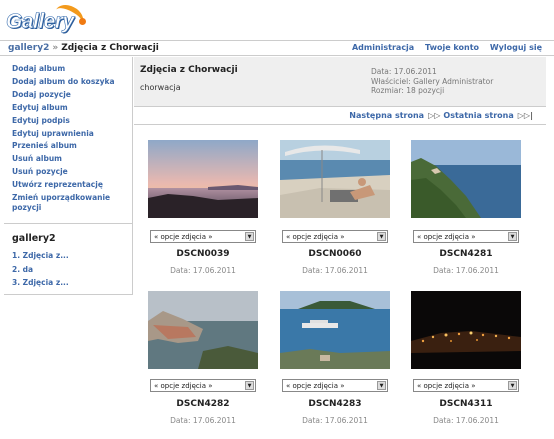 The image size is (554, 439). Describe the element at coordinates (203, 179) in the screenshot. I see `thumbnail-sunset-sea` at that location.